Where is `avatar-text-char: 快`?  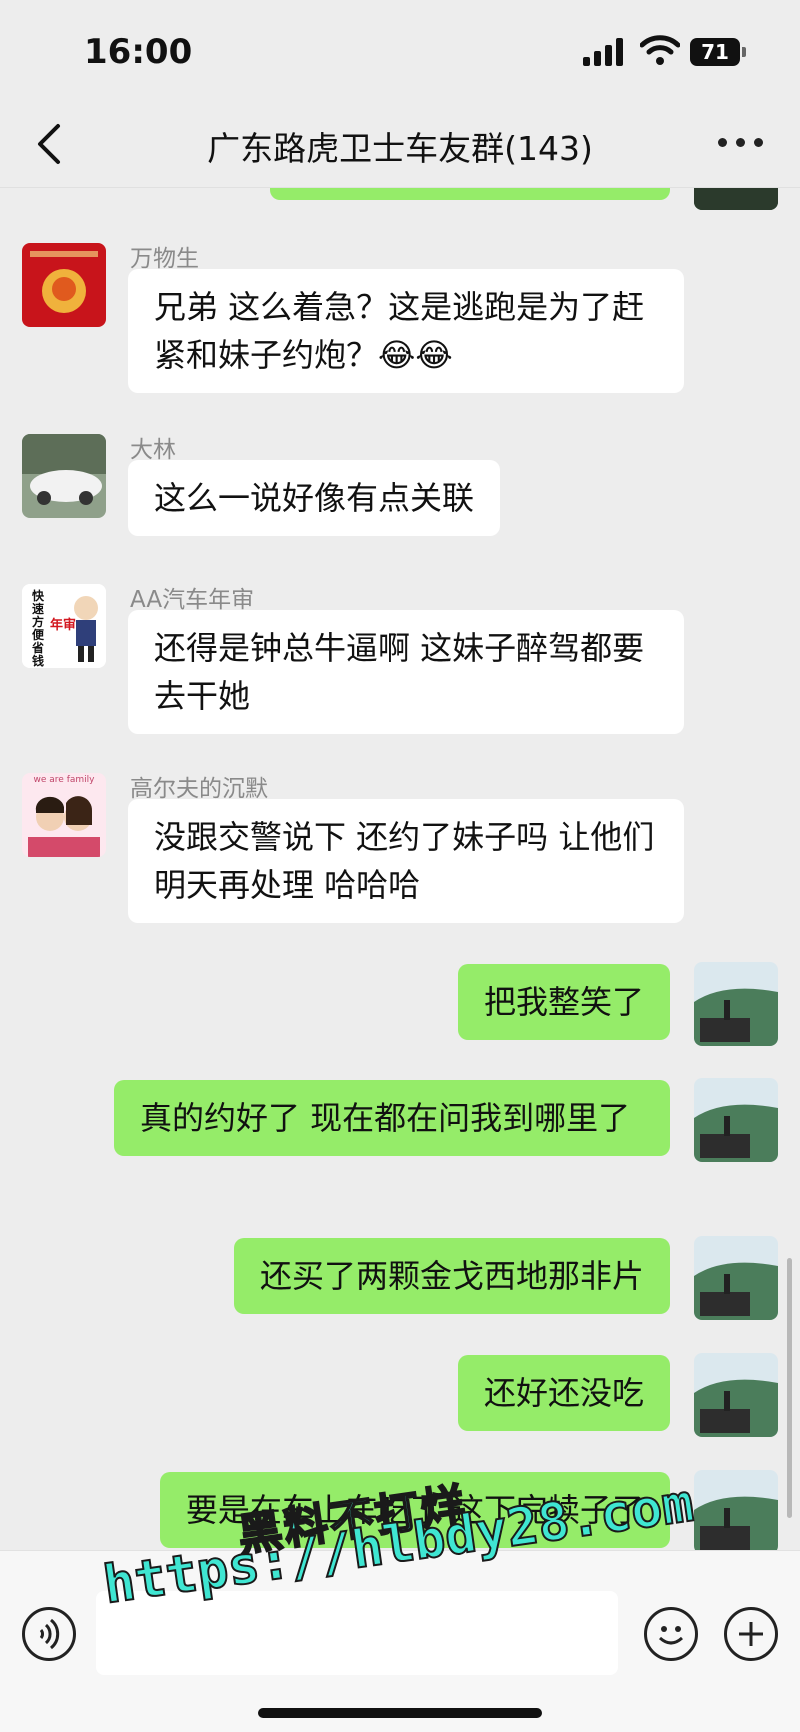
avatar-text-char: 快 is located at coordinates (38, 596).